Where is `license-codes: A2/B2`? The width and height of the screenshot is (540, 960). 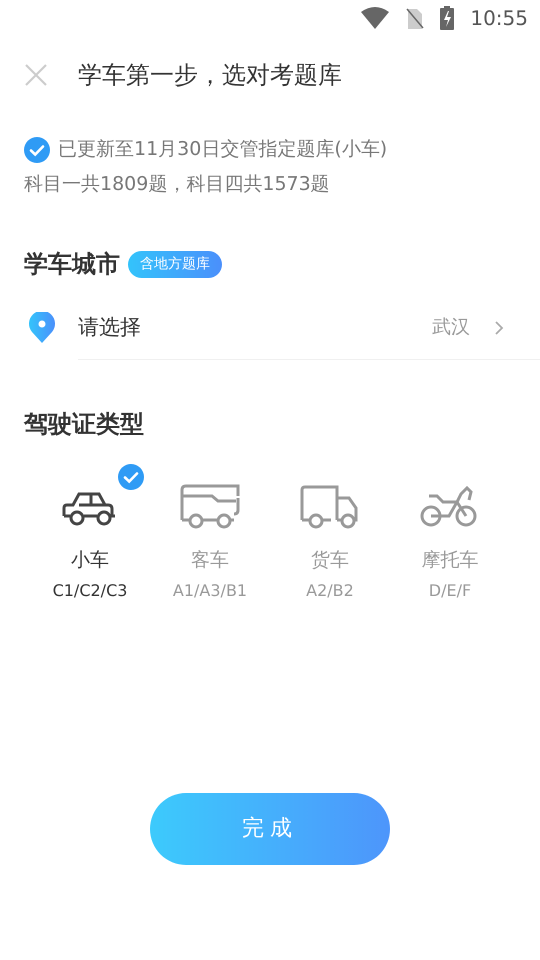 license-codes: A2/B2 is located at coordinates (330, 591).